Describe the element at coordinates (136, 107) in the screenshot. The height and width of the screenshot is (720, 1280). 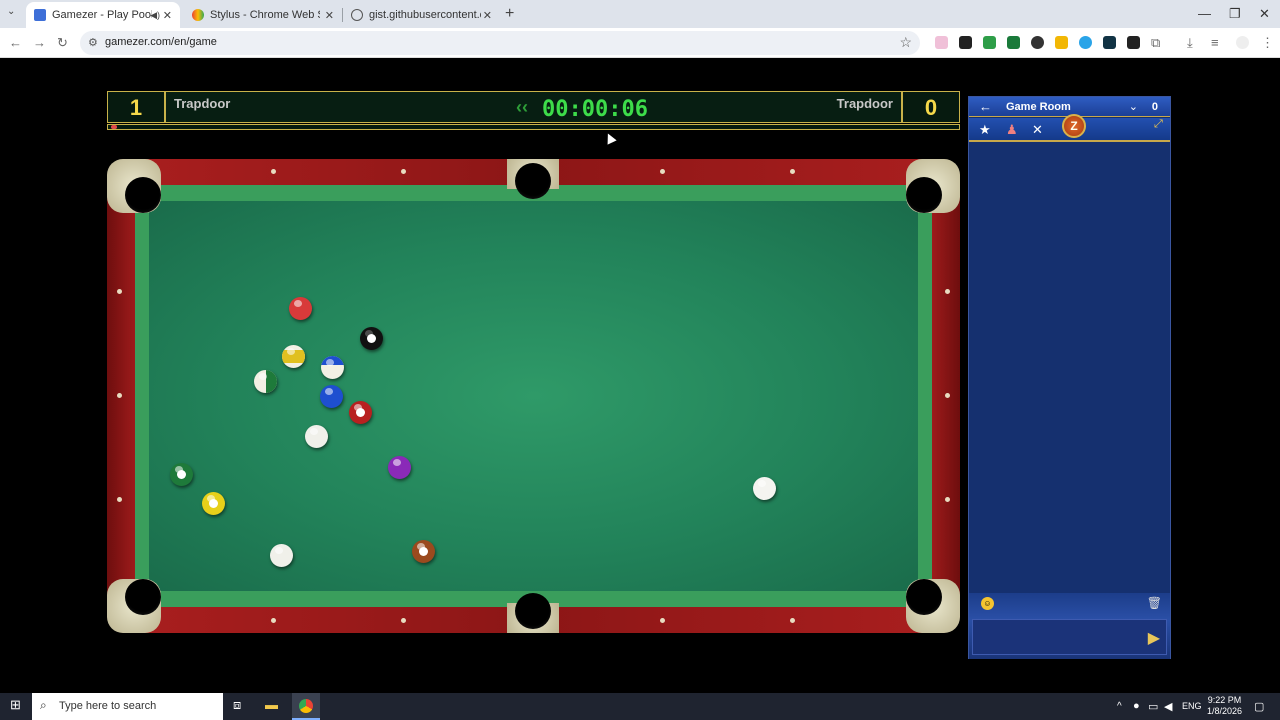
I see `left-score: 1` at that location.